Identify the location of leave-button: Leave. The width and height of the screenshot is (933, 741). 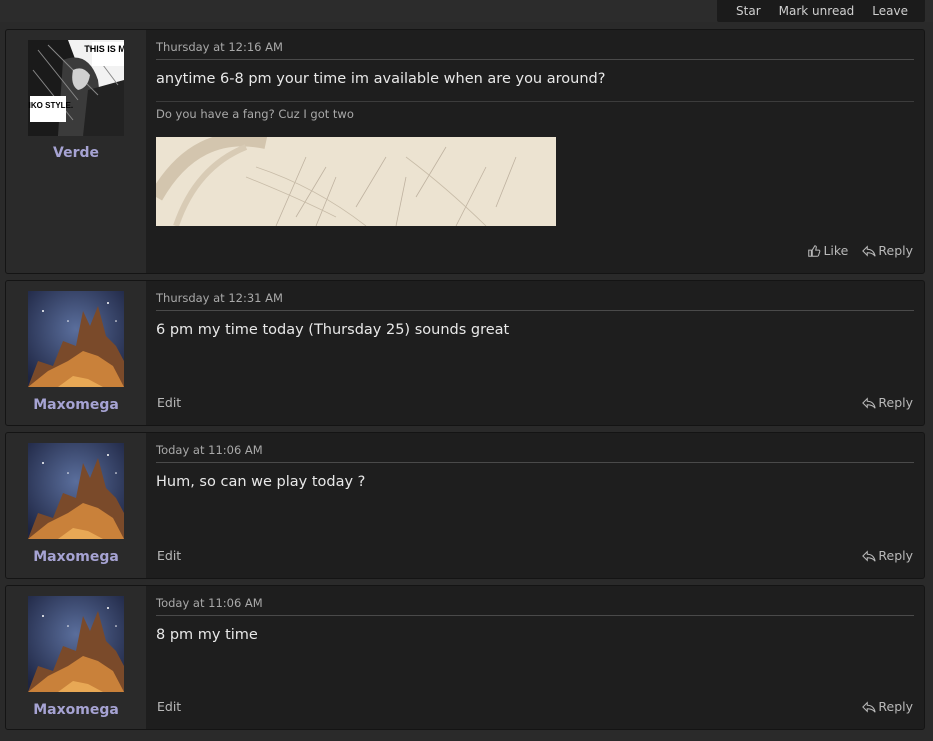
(890, 11).